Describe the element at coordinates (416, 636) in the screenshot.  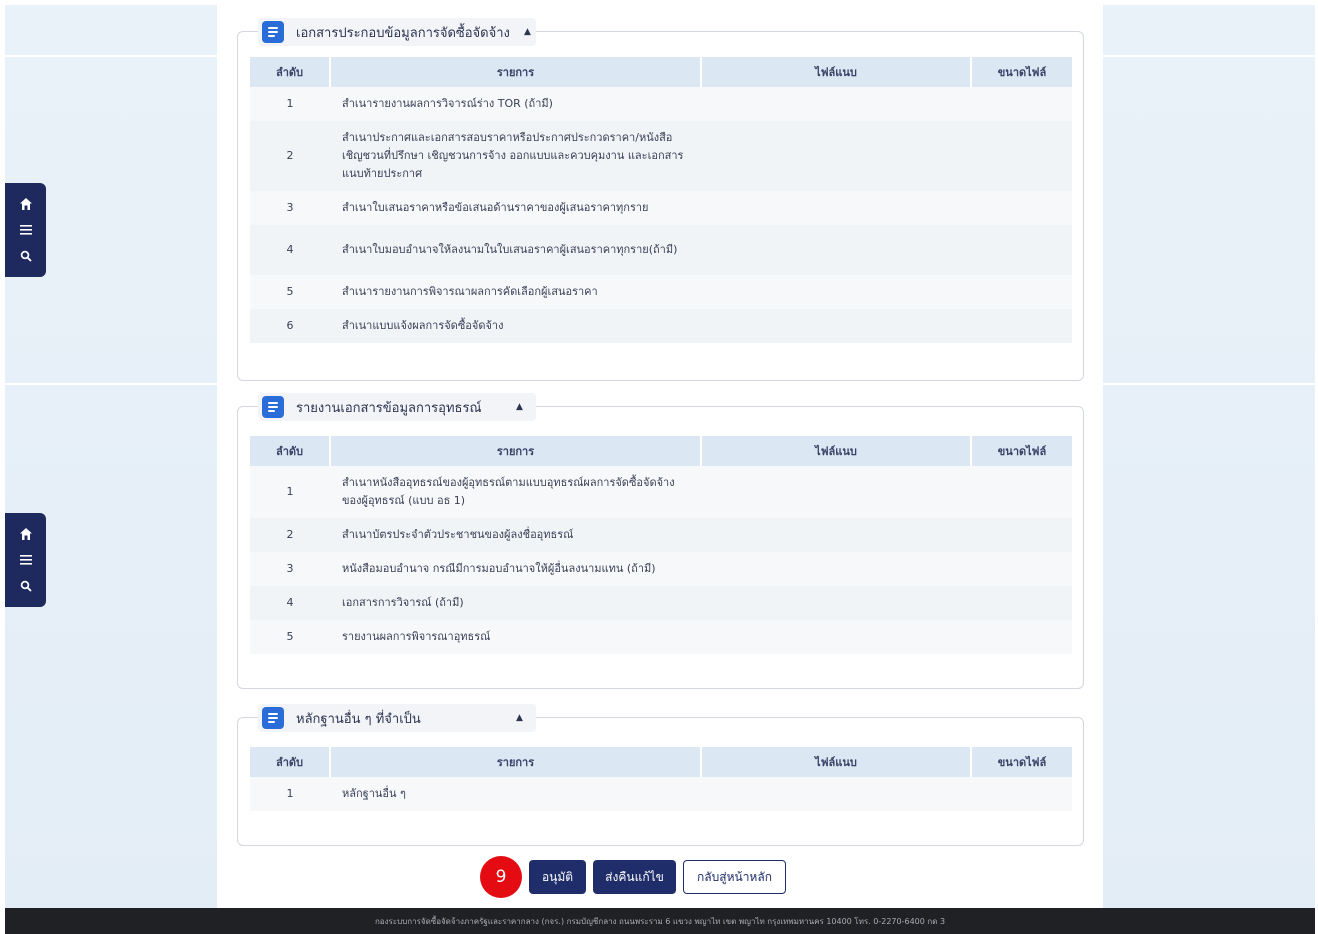
I see `row-item: รายงานผลการพิจารณาอุทธรณ์` at that location.